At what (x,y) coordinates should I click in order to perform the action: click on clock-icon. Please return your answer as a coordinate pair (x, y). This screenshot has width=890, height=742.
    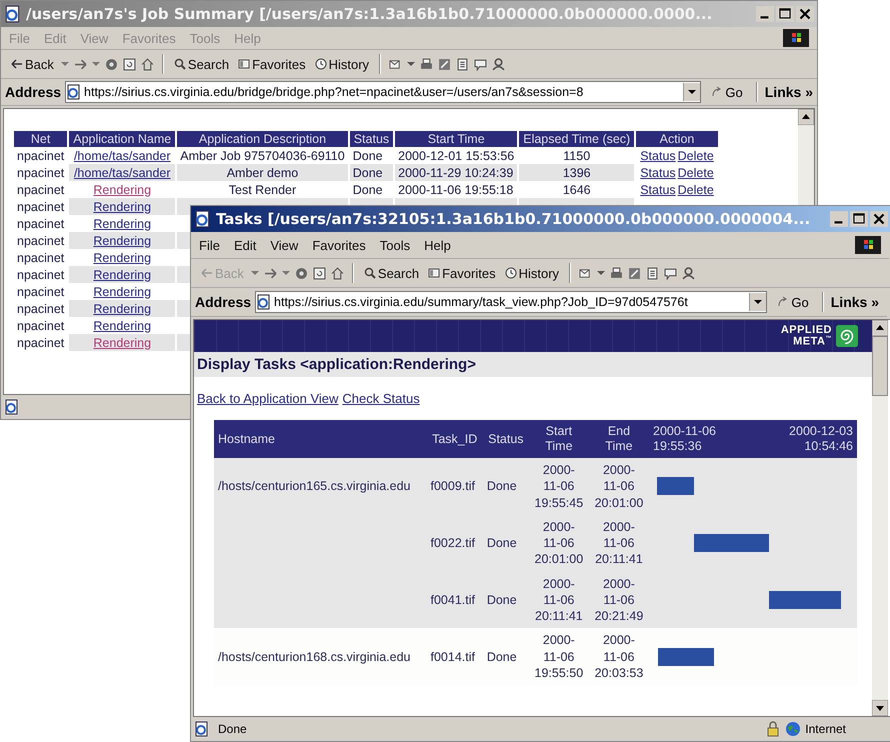
    Looking at the image, I should click on (510, 273).